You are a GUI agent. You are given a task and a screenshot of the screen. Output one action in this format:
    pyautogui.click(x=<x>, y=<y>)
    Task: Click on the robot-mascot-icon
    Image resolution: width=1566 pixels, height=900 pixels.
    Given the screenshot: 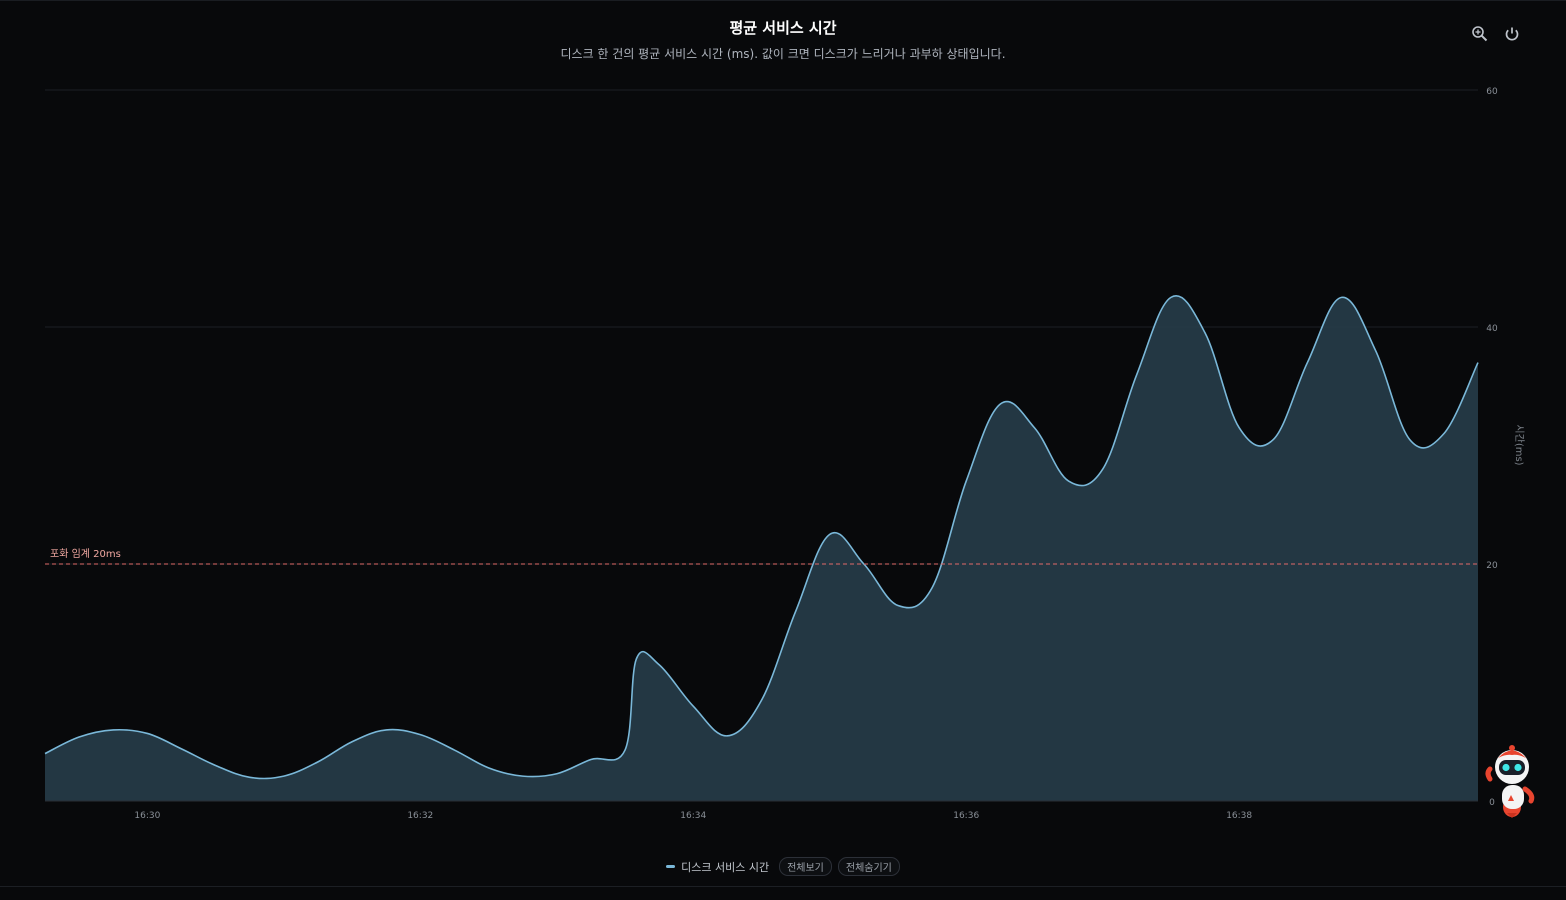 What is the action you would take?
    pyautogui.click(x=1510, y=782)
    